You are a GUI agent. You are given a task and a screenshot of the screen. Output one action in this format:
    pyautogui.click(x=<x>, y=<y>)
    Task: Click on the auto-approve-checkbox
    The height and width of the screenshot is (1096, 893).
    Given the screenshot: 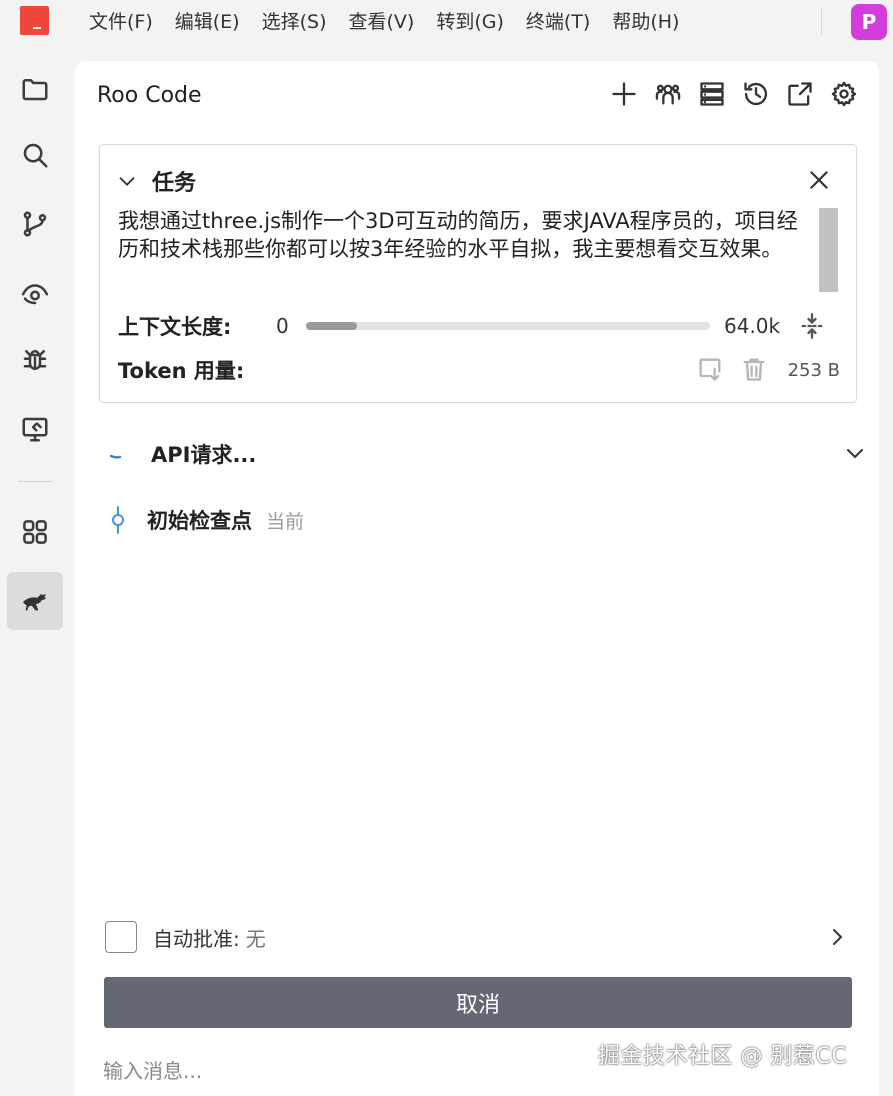 What is the action you would take?
    pyautogui.click(x=121, y=937)
    